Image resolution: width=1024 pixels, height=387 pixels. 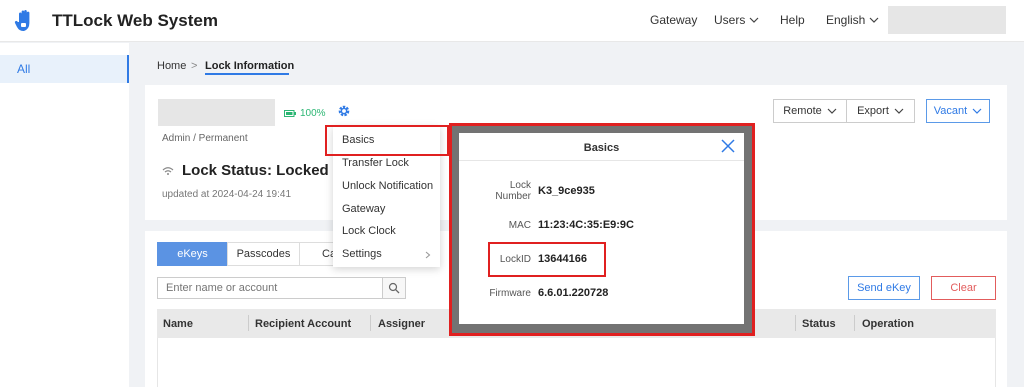 I want to click on label-mac: MAC, so click(x=519, y=225).